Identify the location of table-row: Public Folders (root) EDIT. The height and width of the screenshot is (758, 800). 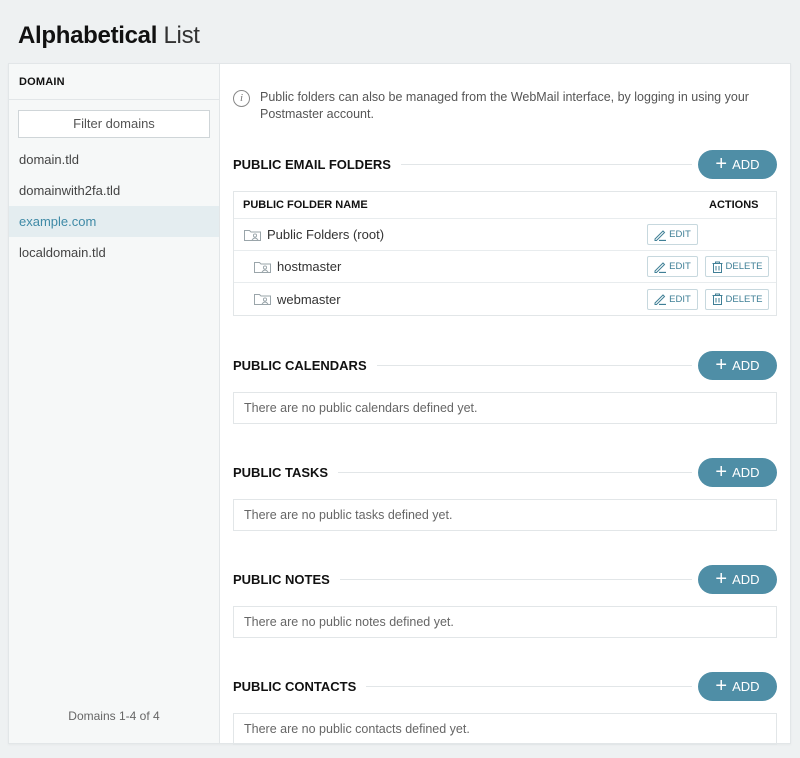
(505, 235).